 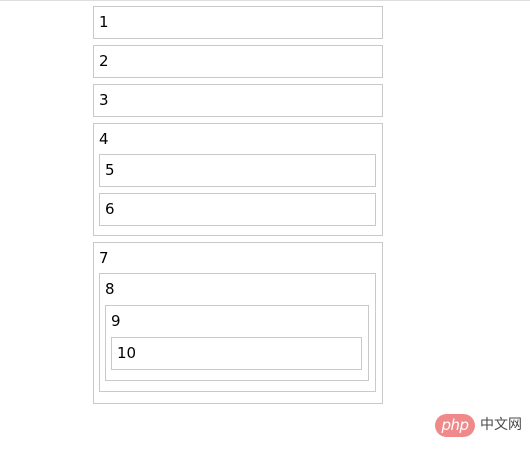 What do you see at coordinates (238, 22) in the screenshot?
I see `box-1: 1` at bounding box center [238, 22].